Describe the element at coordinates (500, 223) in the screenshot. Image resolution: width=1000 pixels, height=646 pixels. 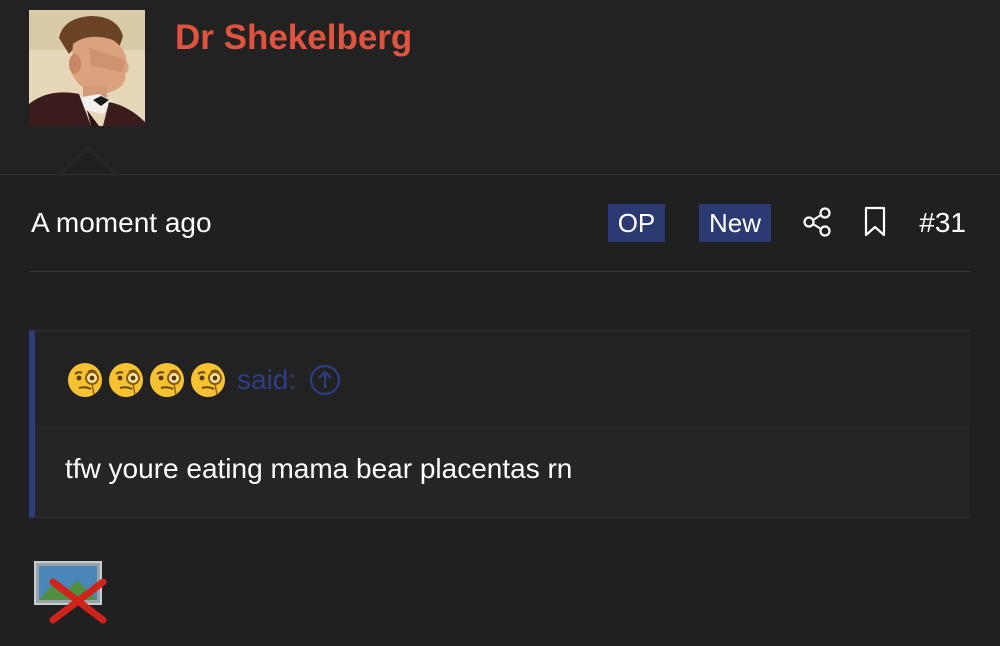
I see `post-meta-row: A moment ago OP New #31` at that location.